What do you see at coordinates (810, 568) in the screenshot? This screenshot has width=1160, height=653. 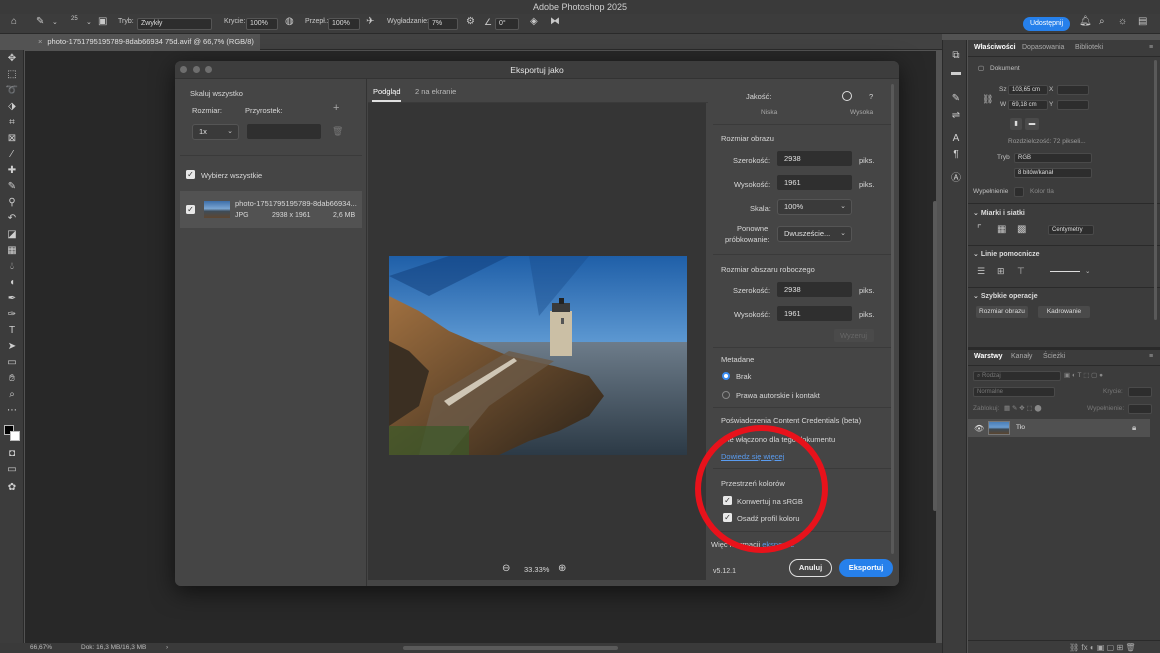 I see `cancel-button: Anuluj` at bounding box center [810, 568].